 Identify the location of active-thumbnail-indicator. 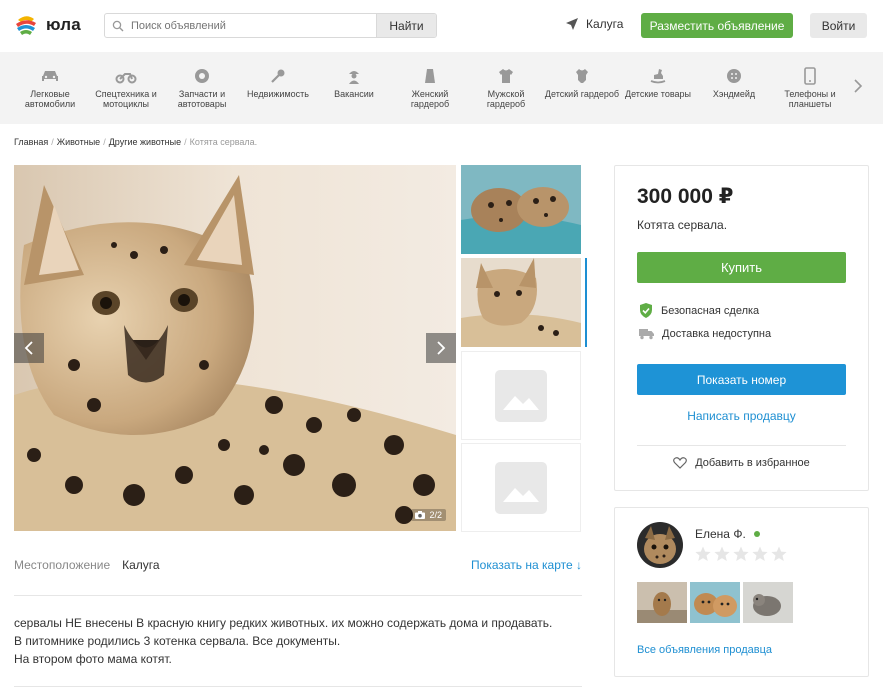
(586, 302).